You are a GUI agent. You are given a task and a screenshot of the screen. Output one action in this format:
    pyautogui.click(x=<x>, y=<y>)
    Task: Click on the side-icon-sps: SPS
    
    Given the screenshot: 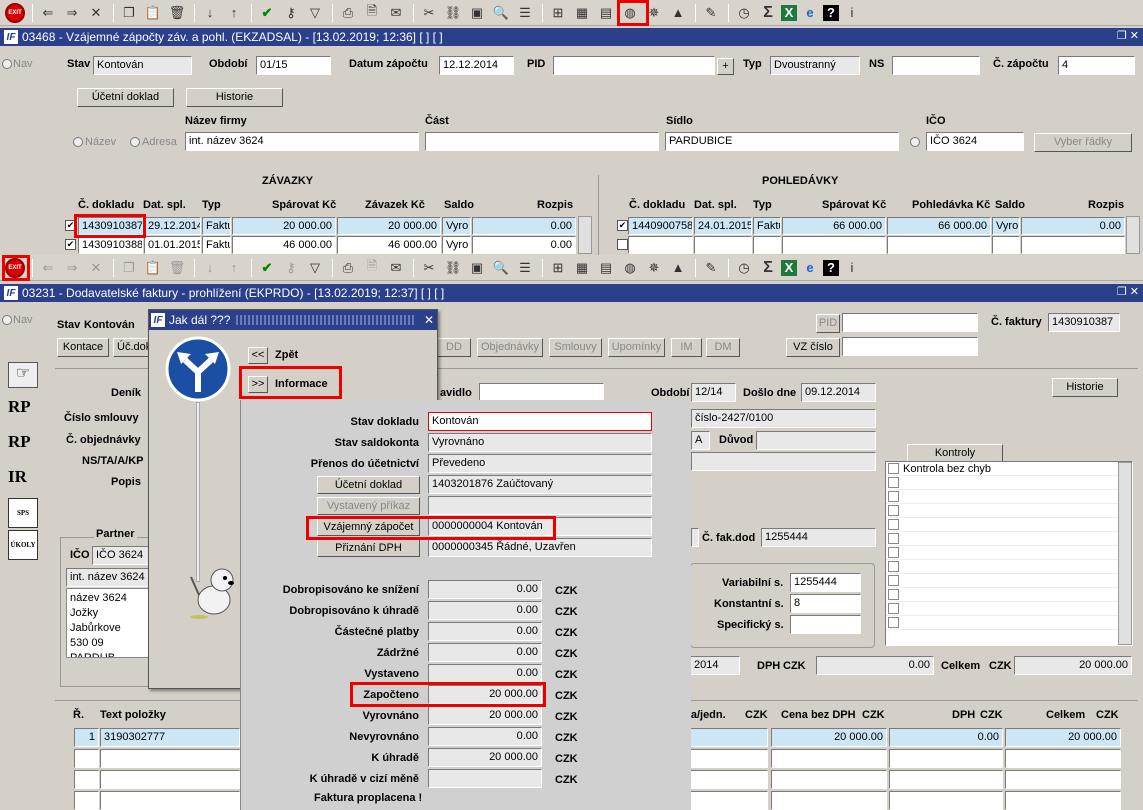 What is the action you would take?
    pyautogui.click(x=23, y=513)
    